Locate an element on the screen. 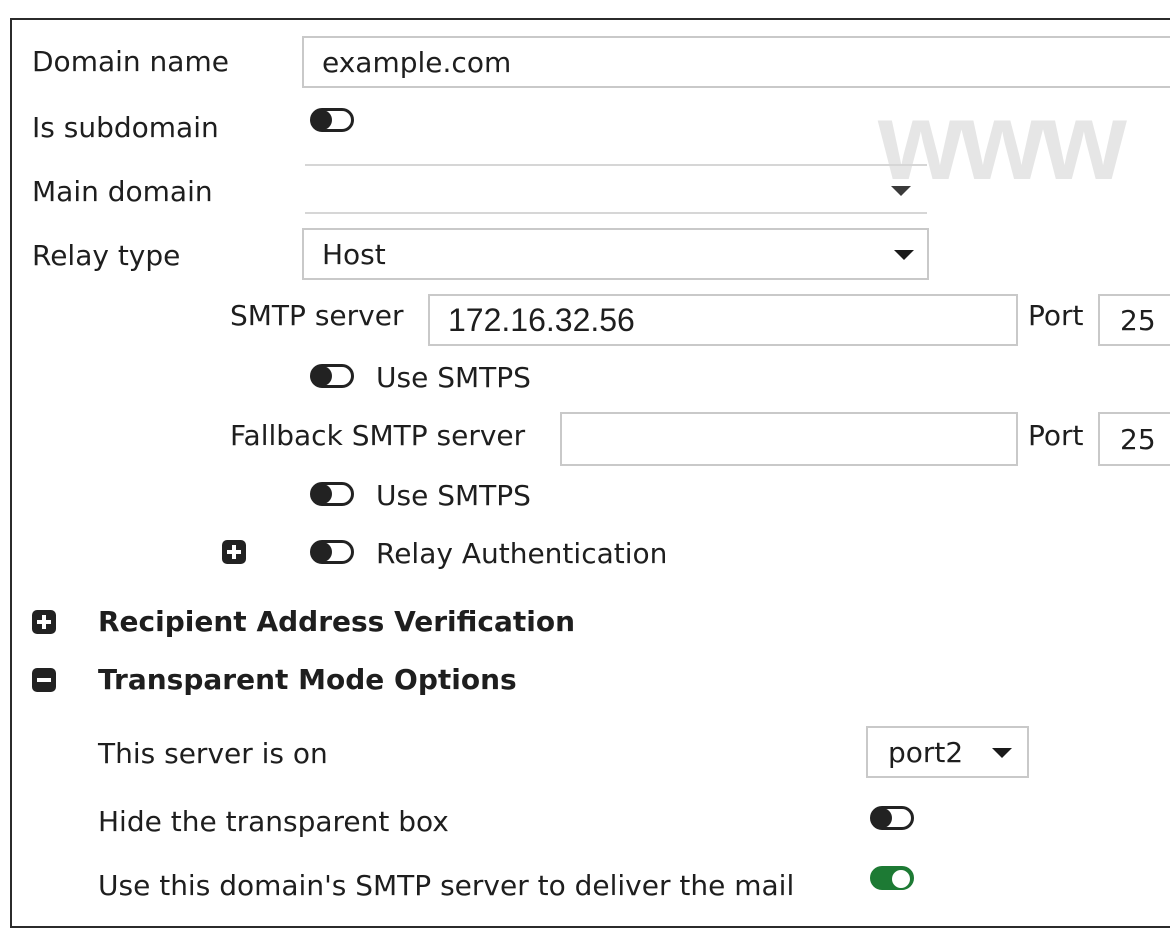  collapse-minus-icon is located at coordinates (44, 680).